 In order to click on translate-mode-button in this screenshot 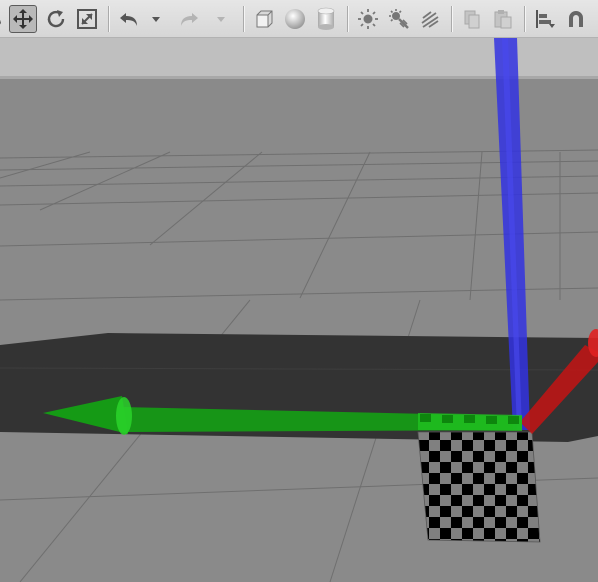, I will do `click(23, 19)`.